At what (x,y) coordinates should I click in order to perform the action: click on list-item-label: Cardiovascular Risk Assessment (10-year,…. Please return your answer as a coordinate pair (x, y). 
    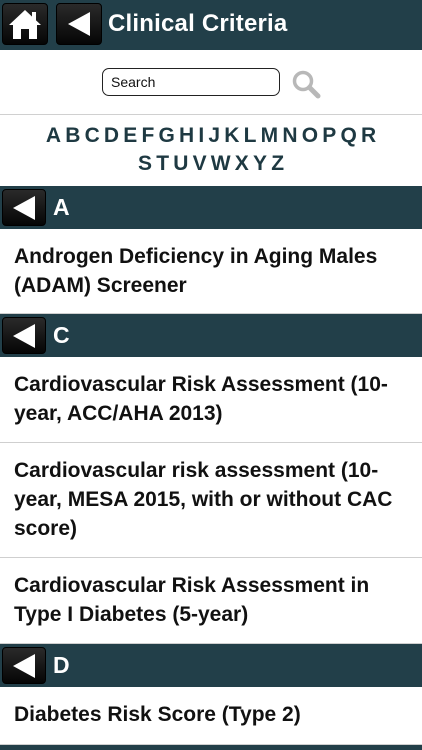
    Looking at the image, I should click on (201, 399).